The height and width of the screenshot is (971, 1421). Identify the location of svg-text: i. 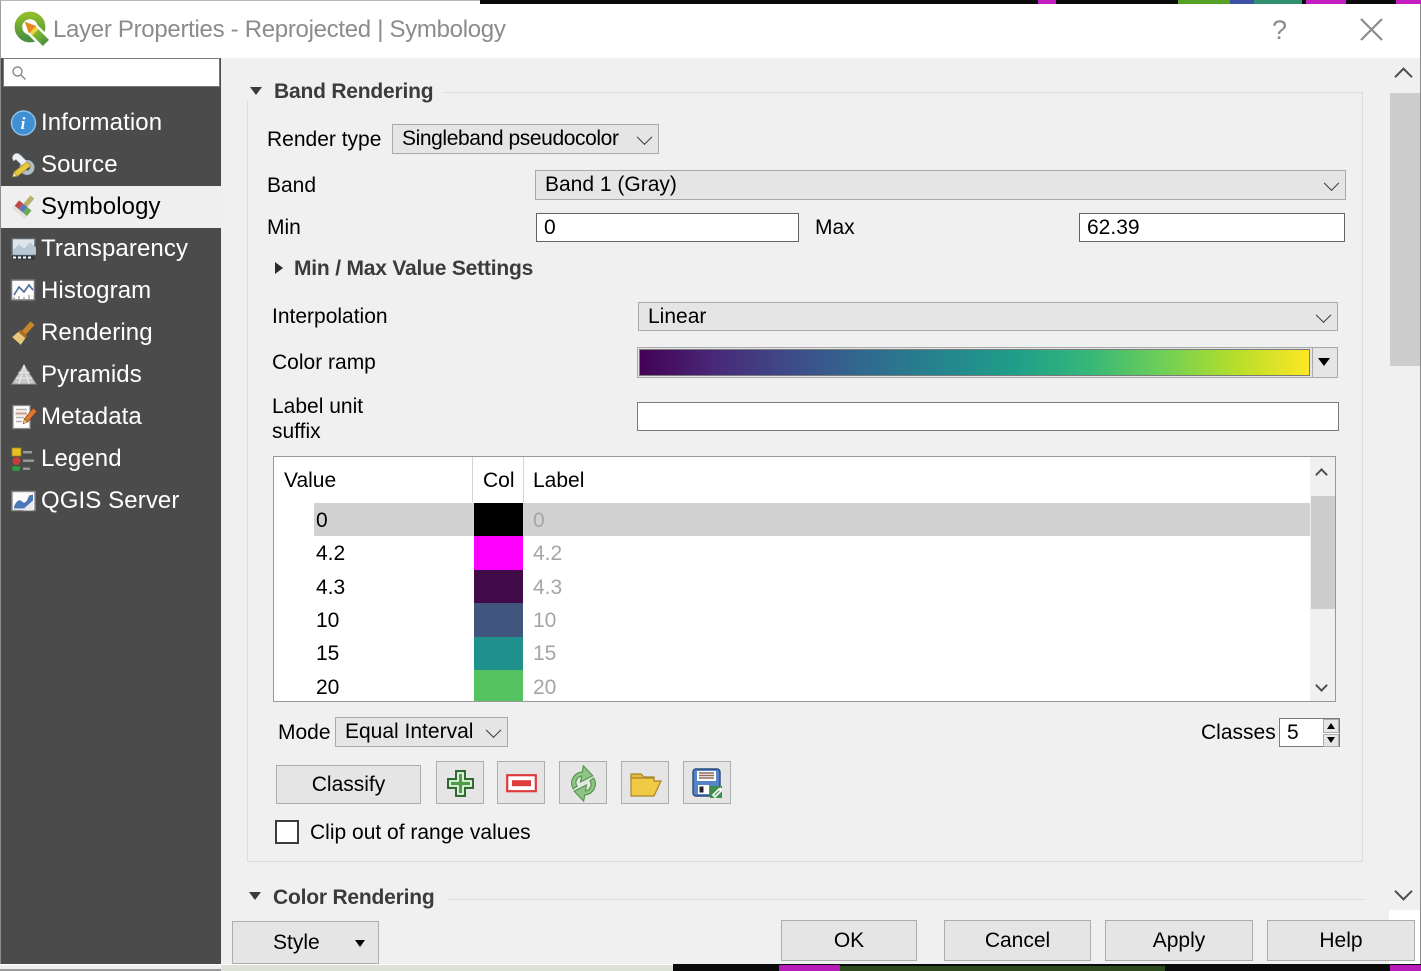
(23, 123).